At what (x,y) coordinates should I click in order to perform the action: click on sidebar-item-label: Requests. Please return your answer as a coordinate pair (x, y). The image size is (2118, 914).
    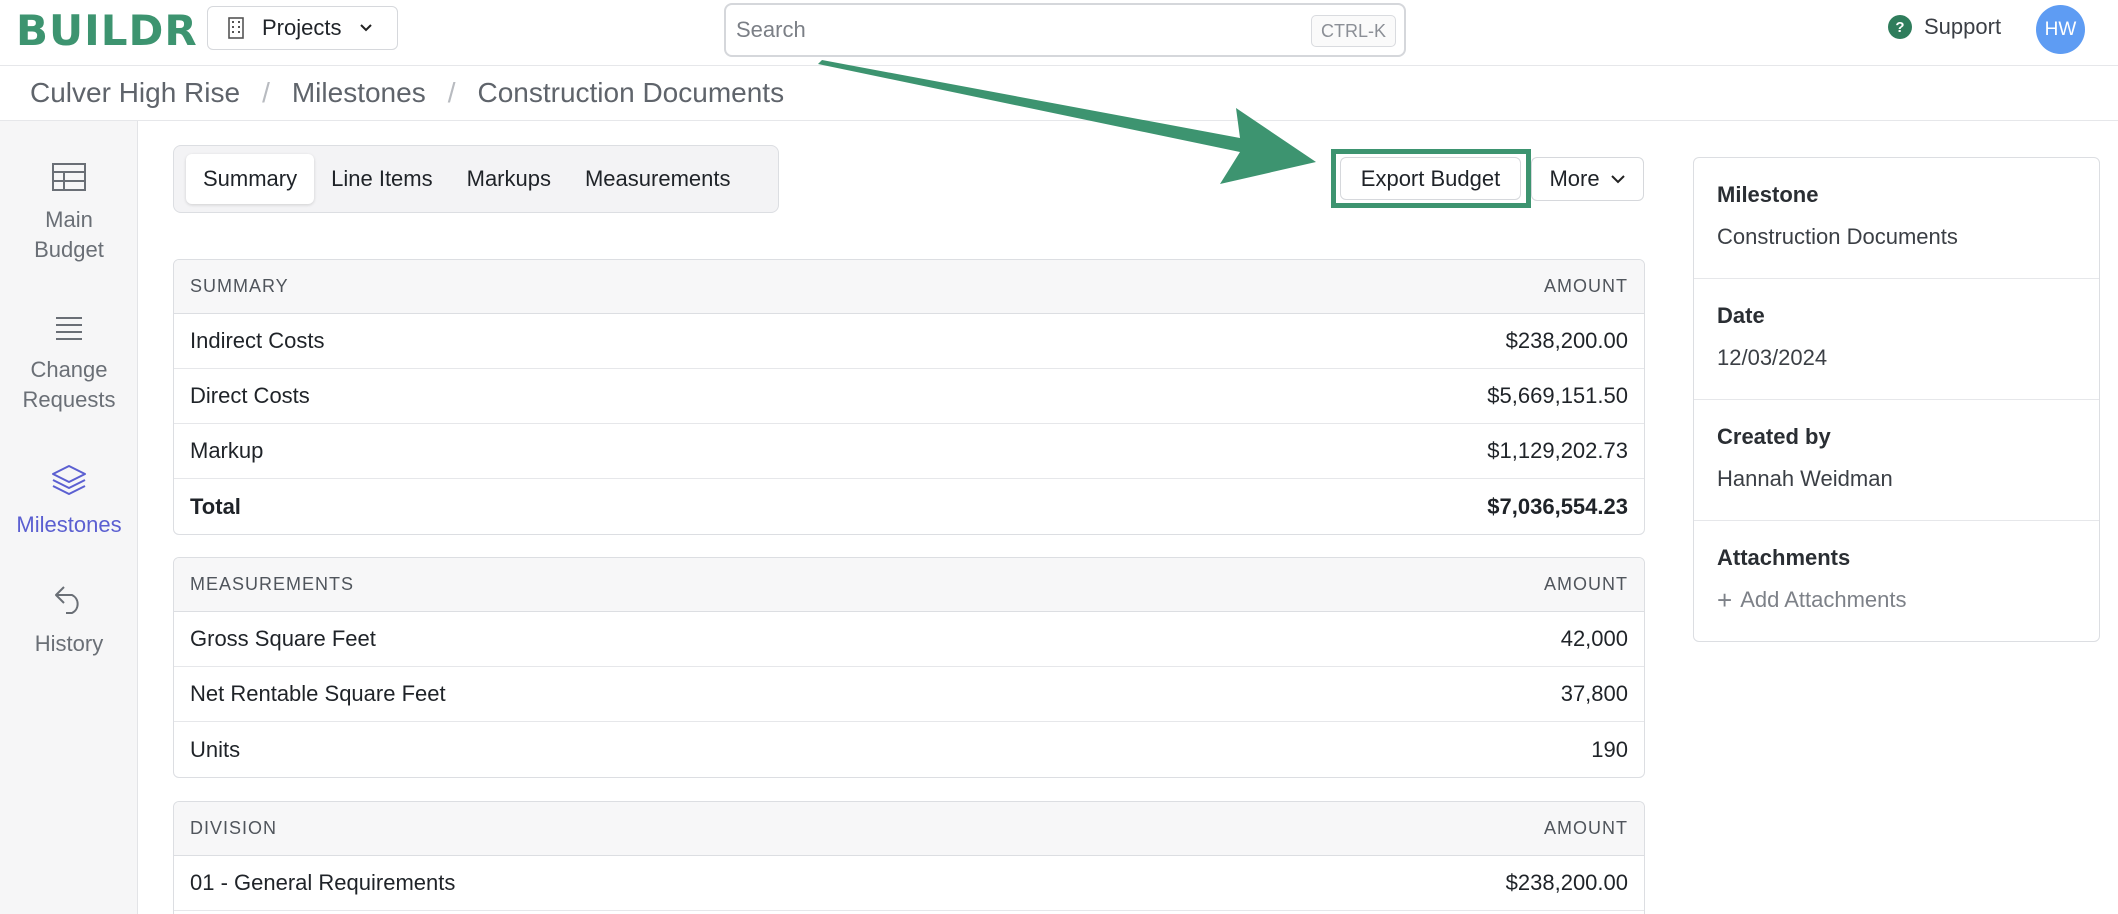
    Looking at the image, I should click on (69, 399).